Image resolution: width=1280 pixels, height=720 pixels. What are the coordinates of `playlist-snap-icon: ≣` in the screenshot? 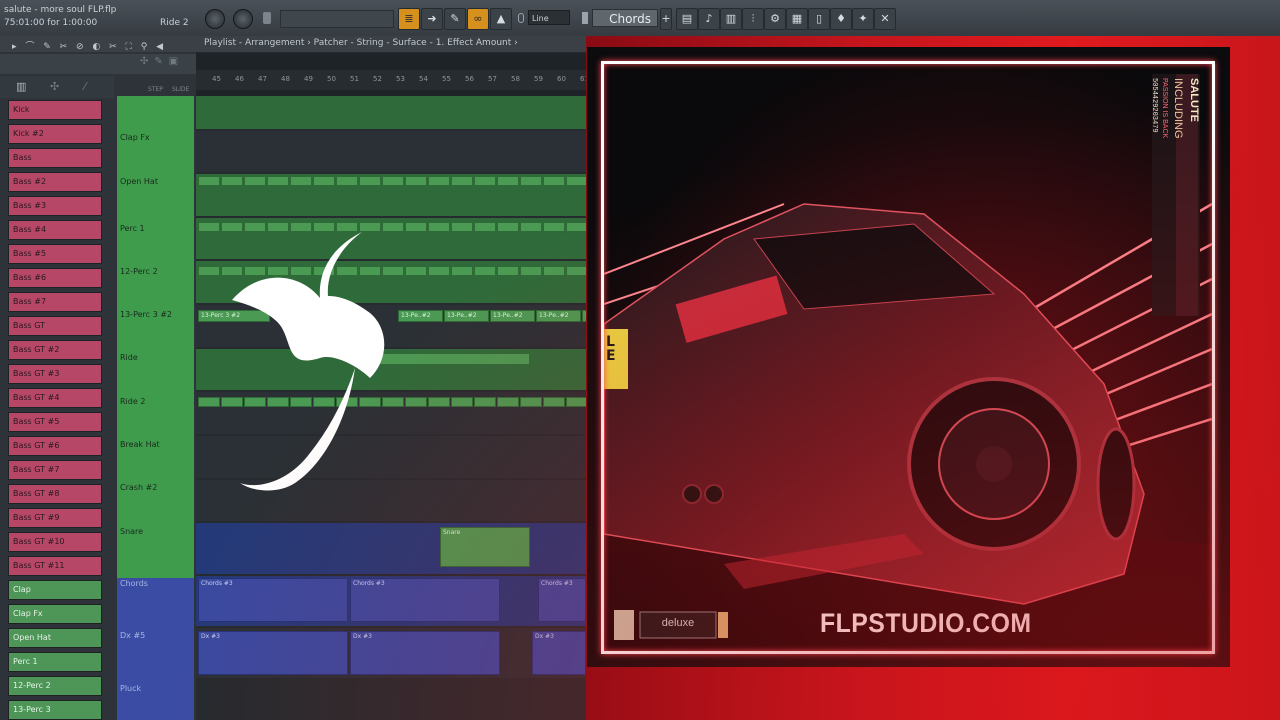 It's located at (409, 19).